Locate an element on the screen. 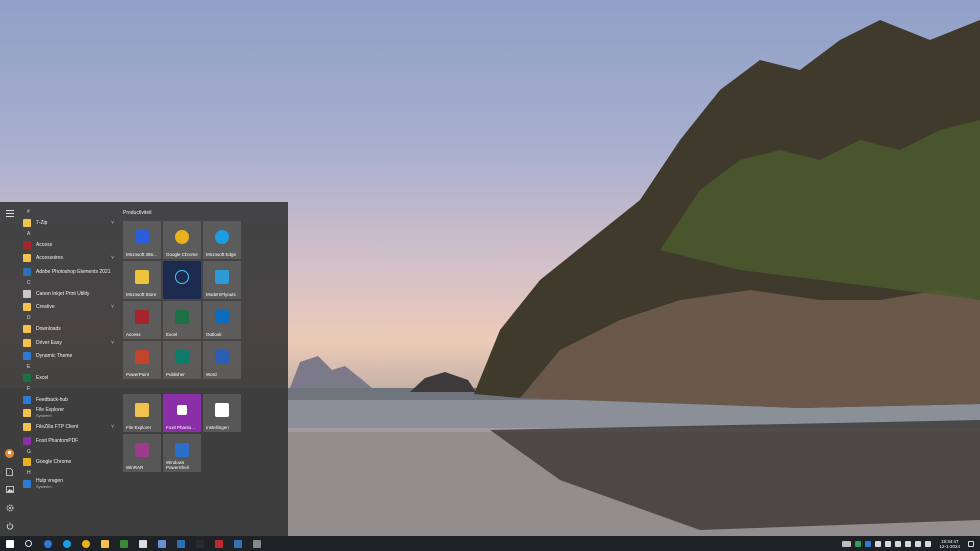  notification-icon is located at coordinates (971, 543).